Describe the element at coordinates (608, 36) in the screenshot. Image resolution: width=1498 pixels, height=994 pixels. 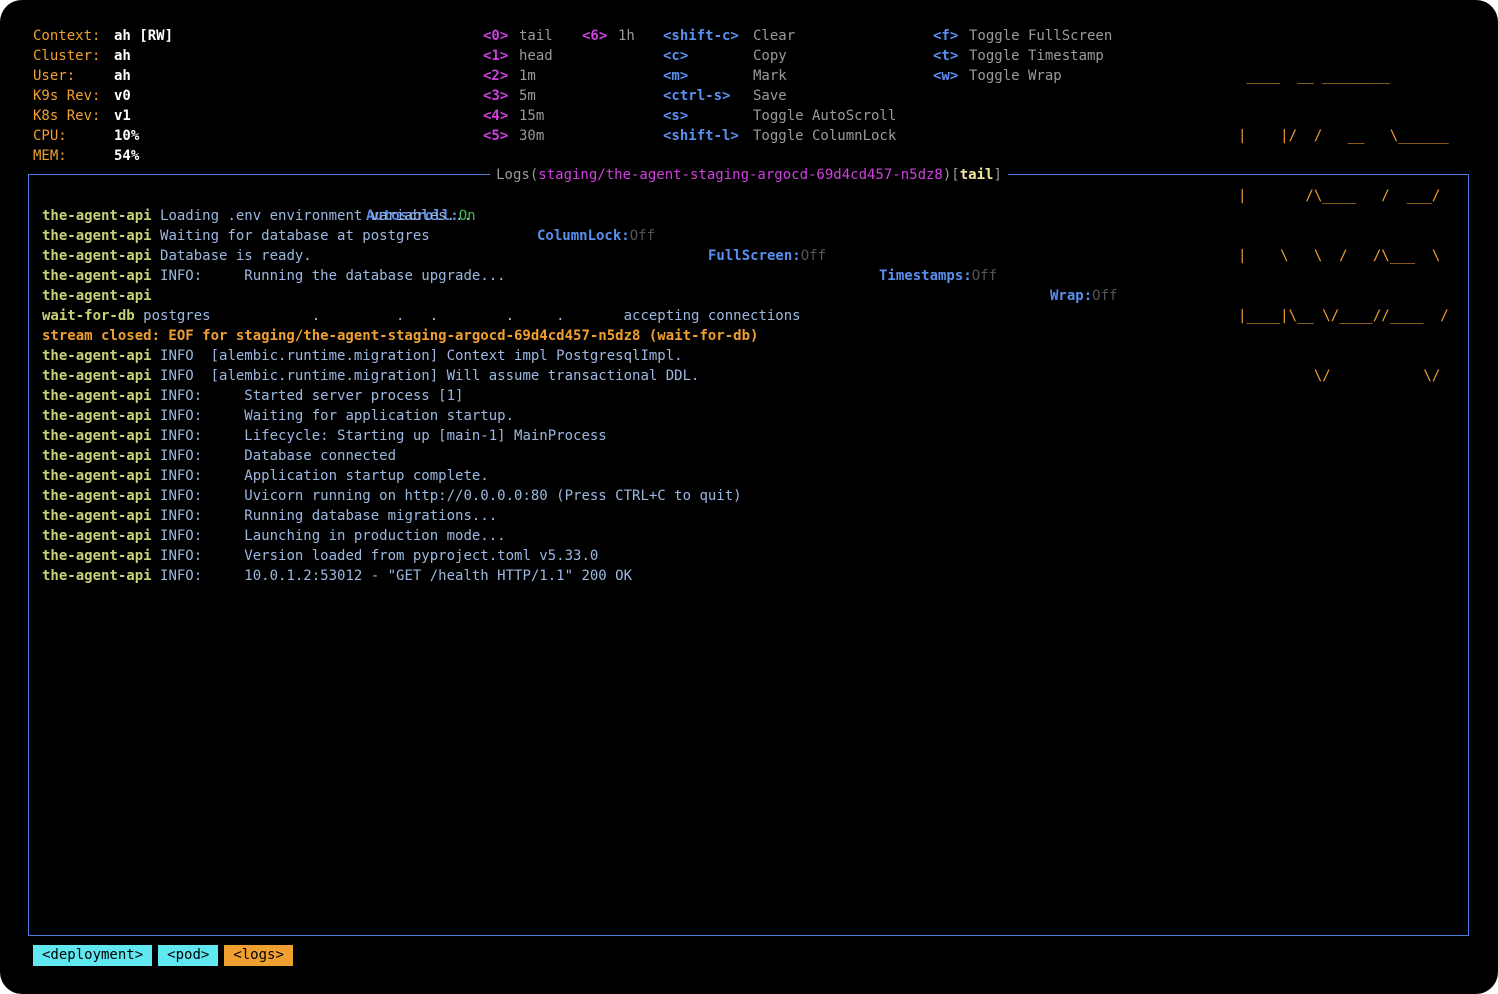
I see `menu-item-1h: <6> 1h` at that location.